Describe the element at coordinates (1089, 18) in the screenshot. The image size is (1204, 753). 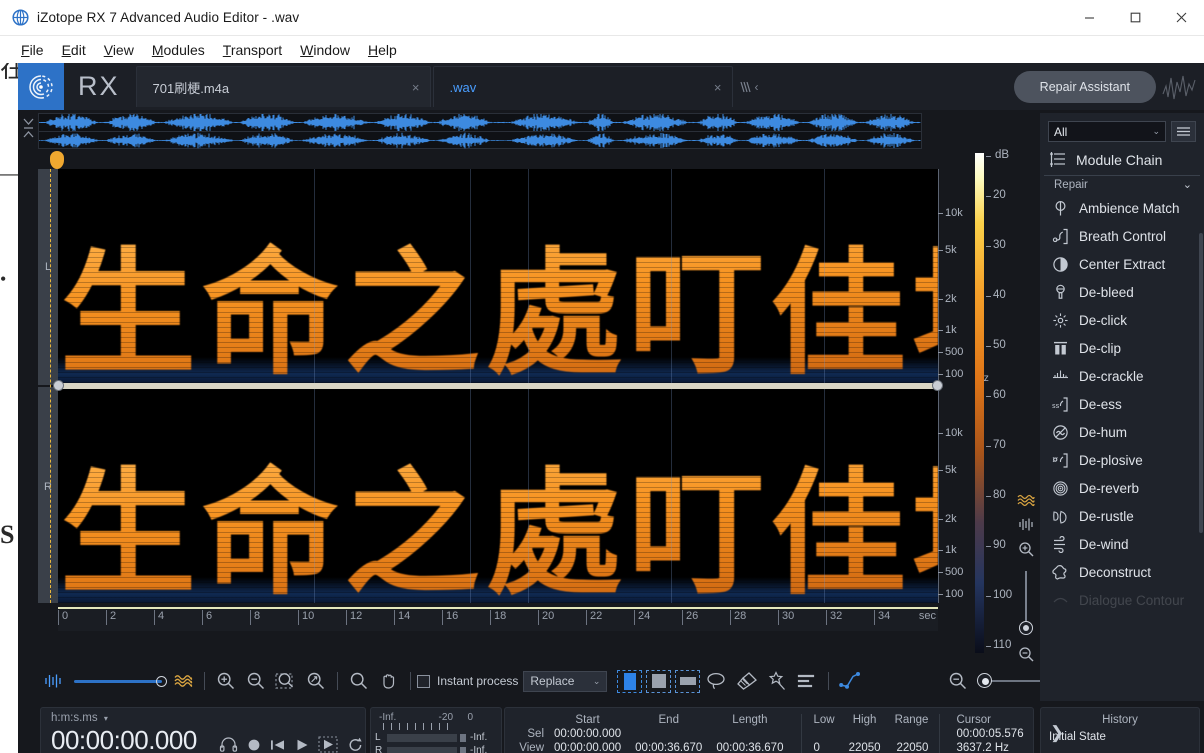
I see `minimize-button` at that location.